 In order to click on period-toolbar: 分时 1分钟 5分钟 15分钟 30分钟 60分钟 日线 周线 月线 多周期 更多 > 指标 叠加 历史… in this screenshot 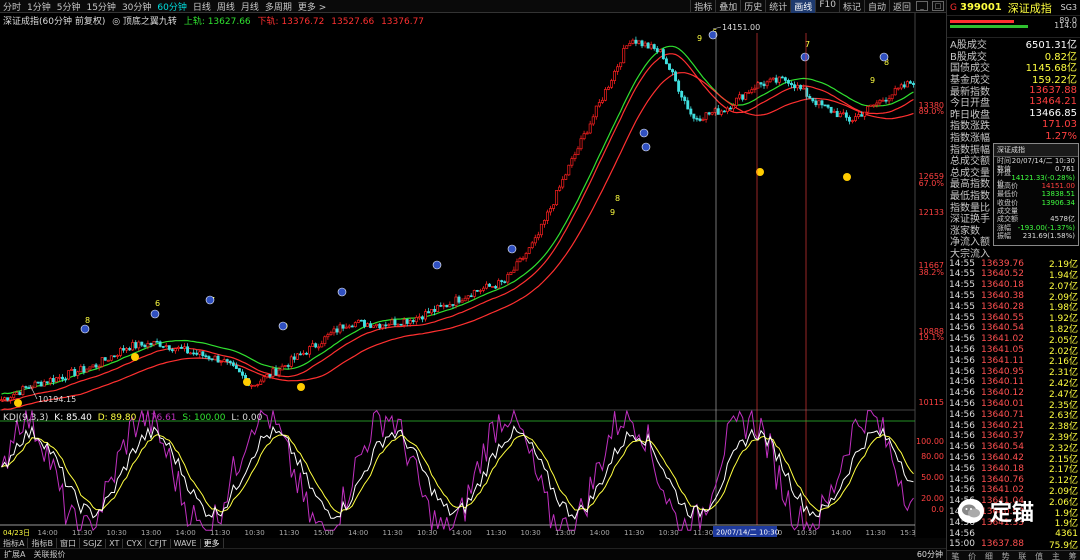, I will do `click(473, 6)`.